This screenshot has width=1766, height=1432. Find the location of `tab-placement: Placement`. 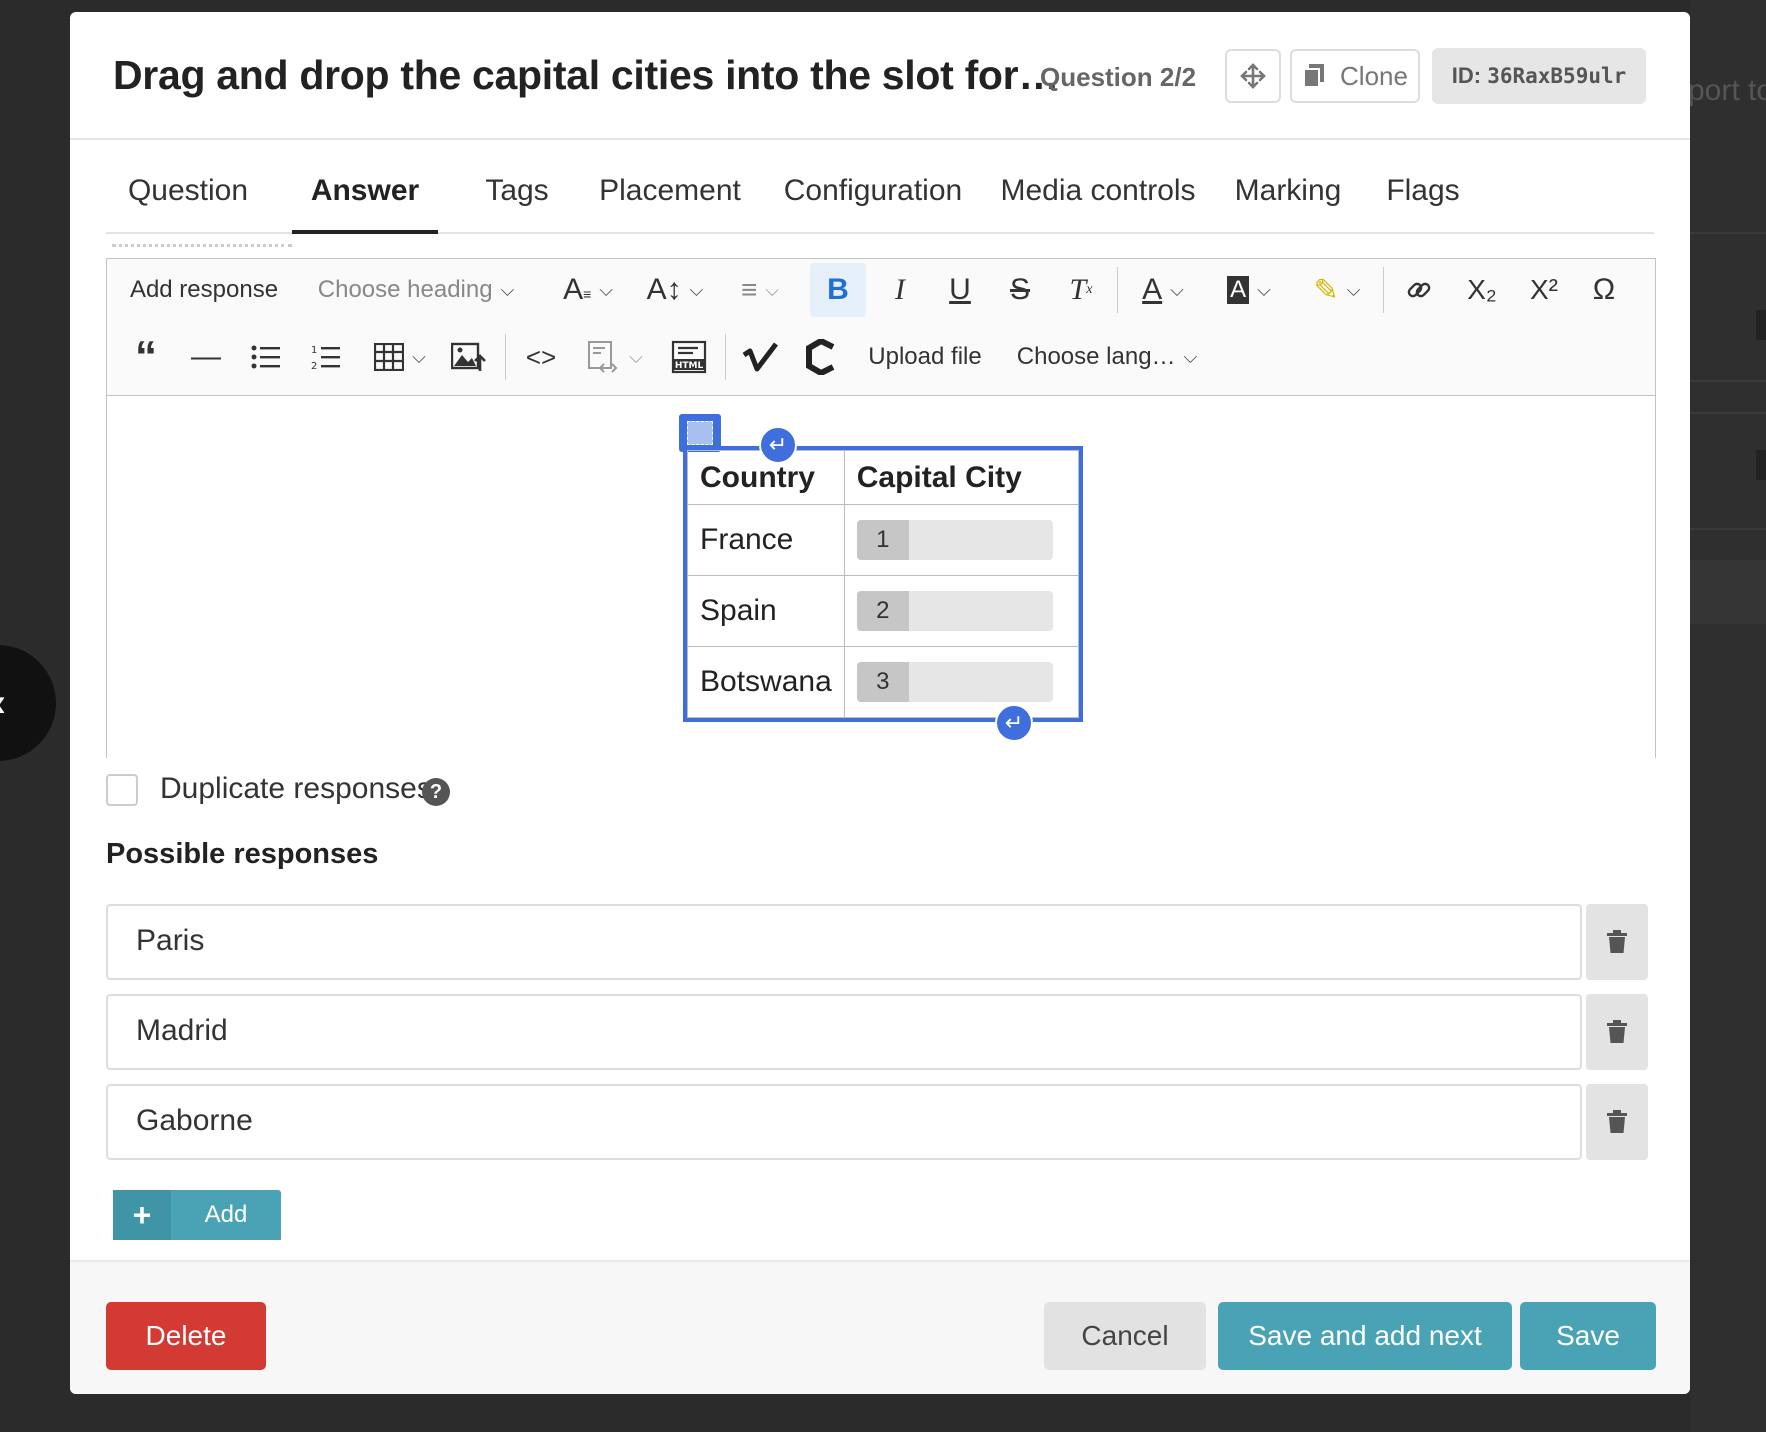

tab-placement: Placement is located at coordinates (670, 193).